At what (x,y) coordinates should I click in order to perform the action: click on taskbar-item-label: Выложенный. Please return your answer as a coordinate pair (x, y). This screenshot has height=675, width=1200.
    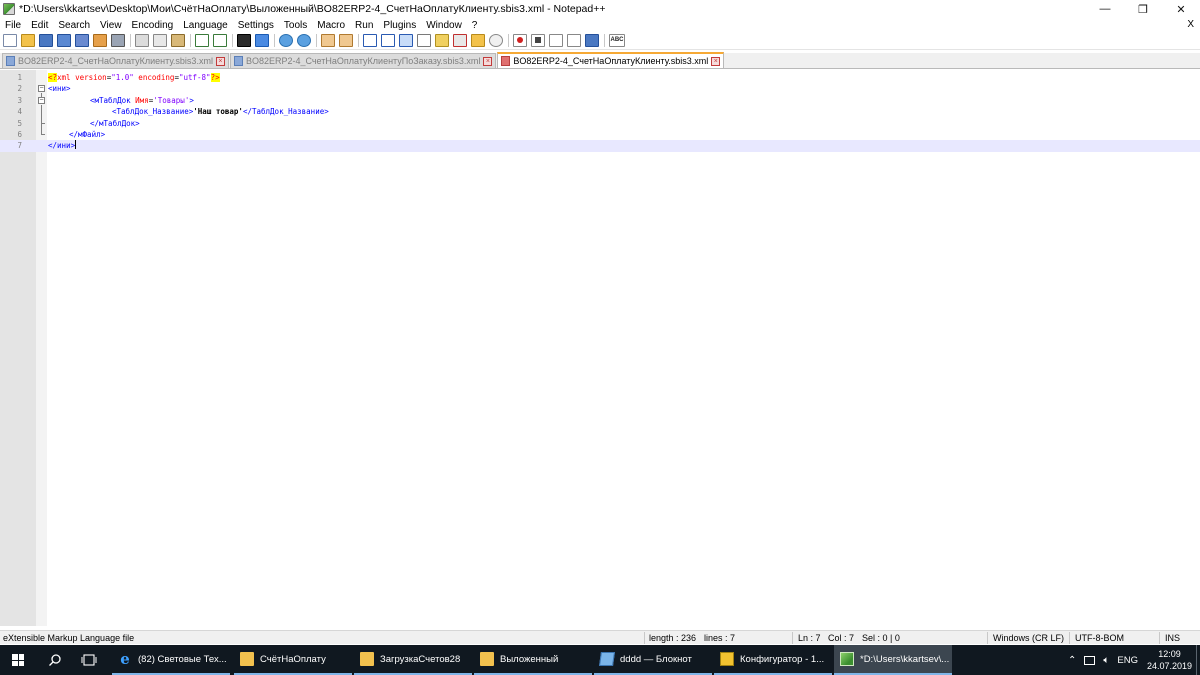
    Looking at the image, I should click on (529, 659).